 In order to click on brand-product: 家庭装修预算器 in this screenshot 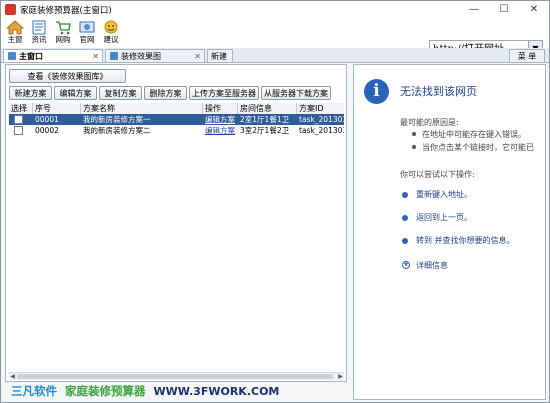, I will do `click(105, 391)`.